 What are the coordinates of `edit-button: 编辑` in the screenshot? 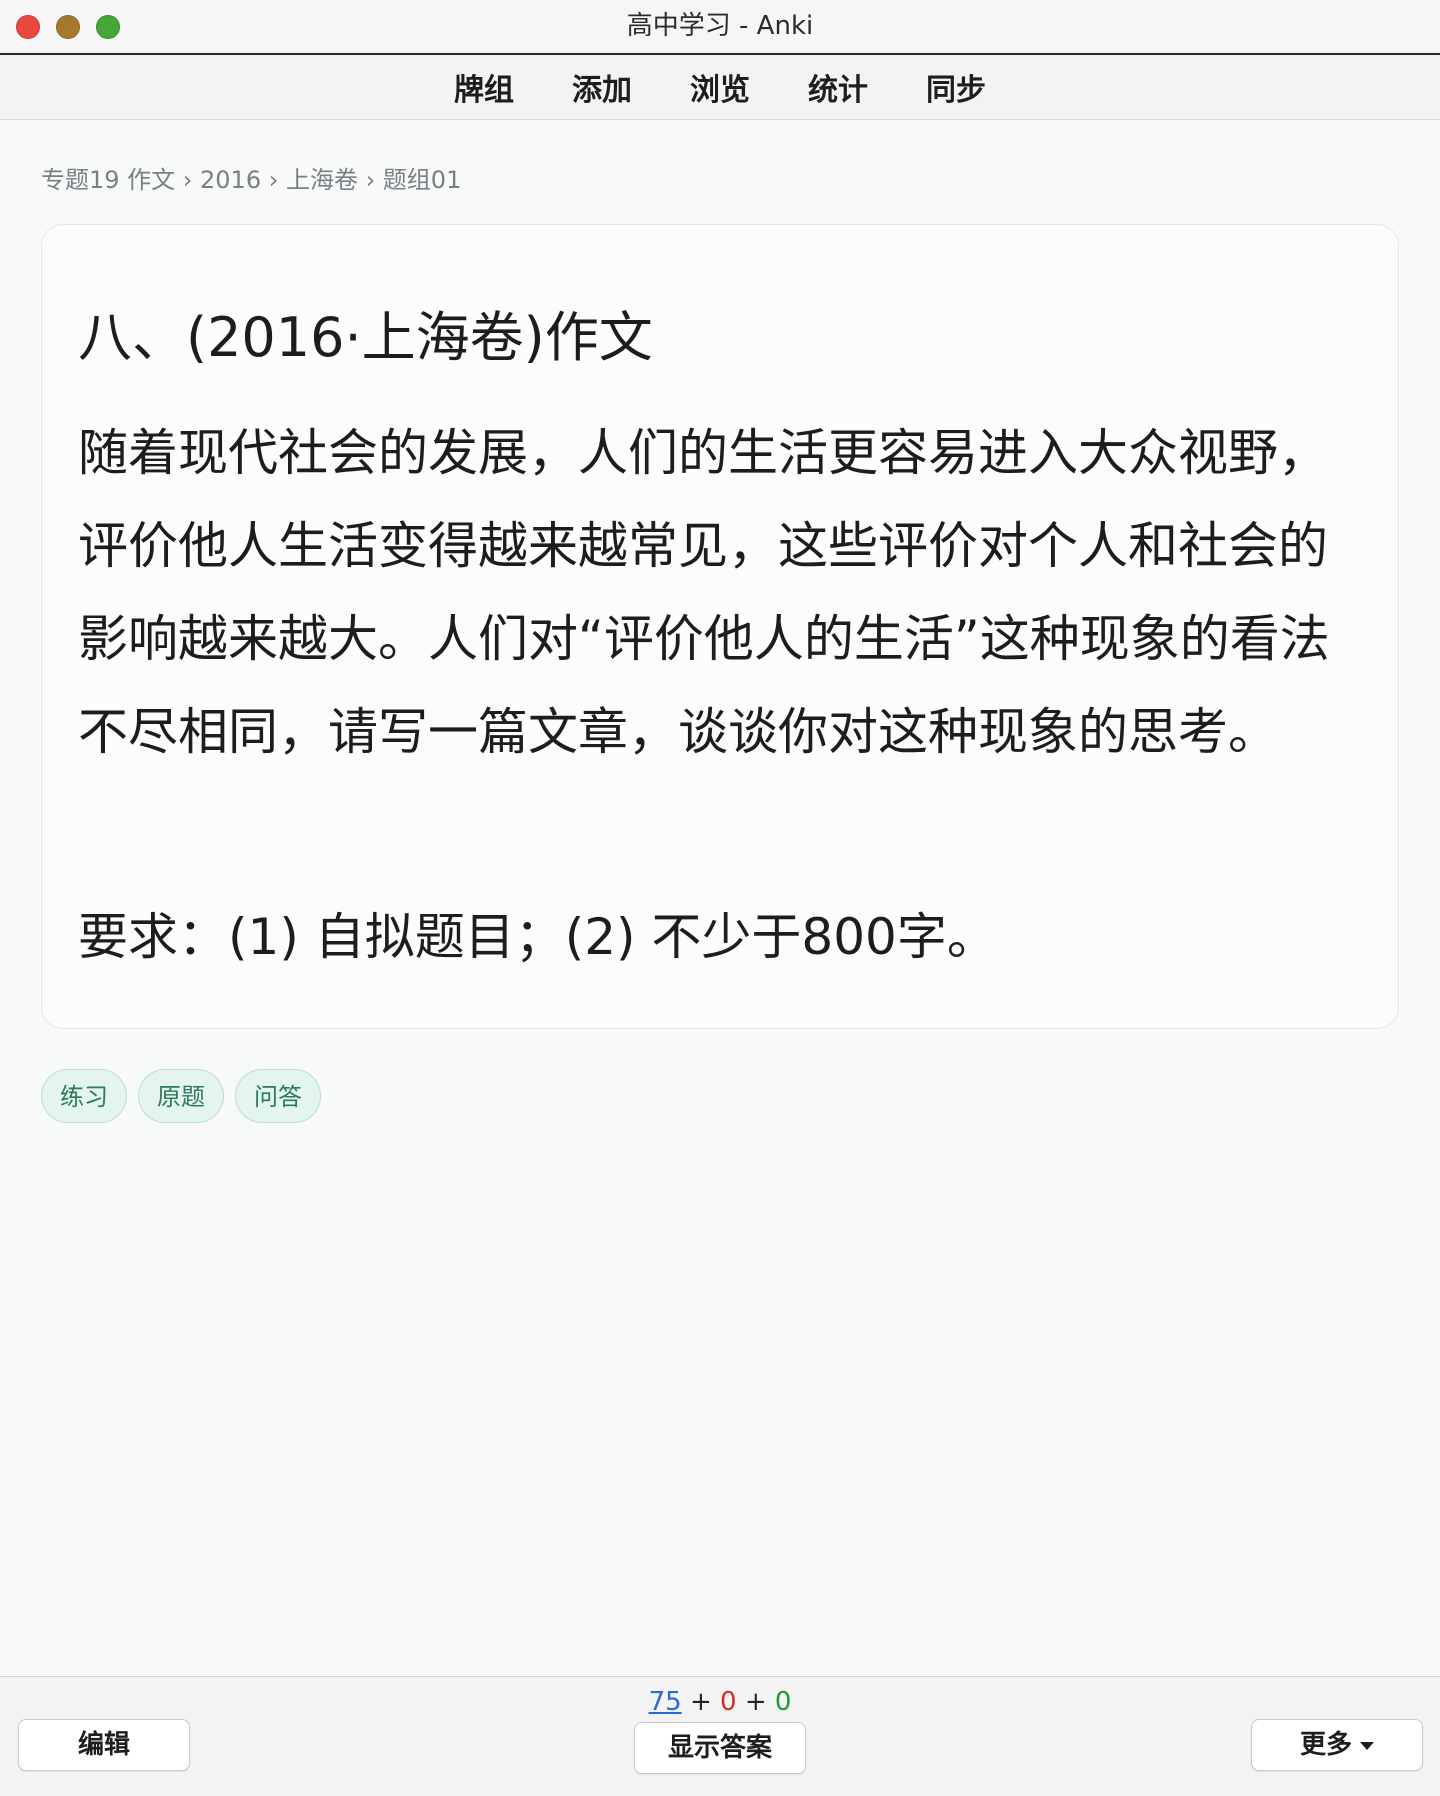 It's located at (104, 1745).